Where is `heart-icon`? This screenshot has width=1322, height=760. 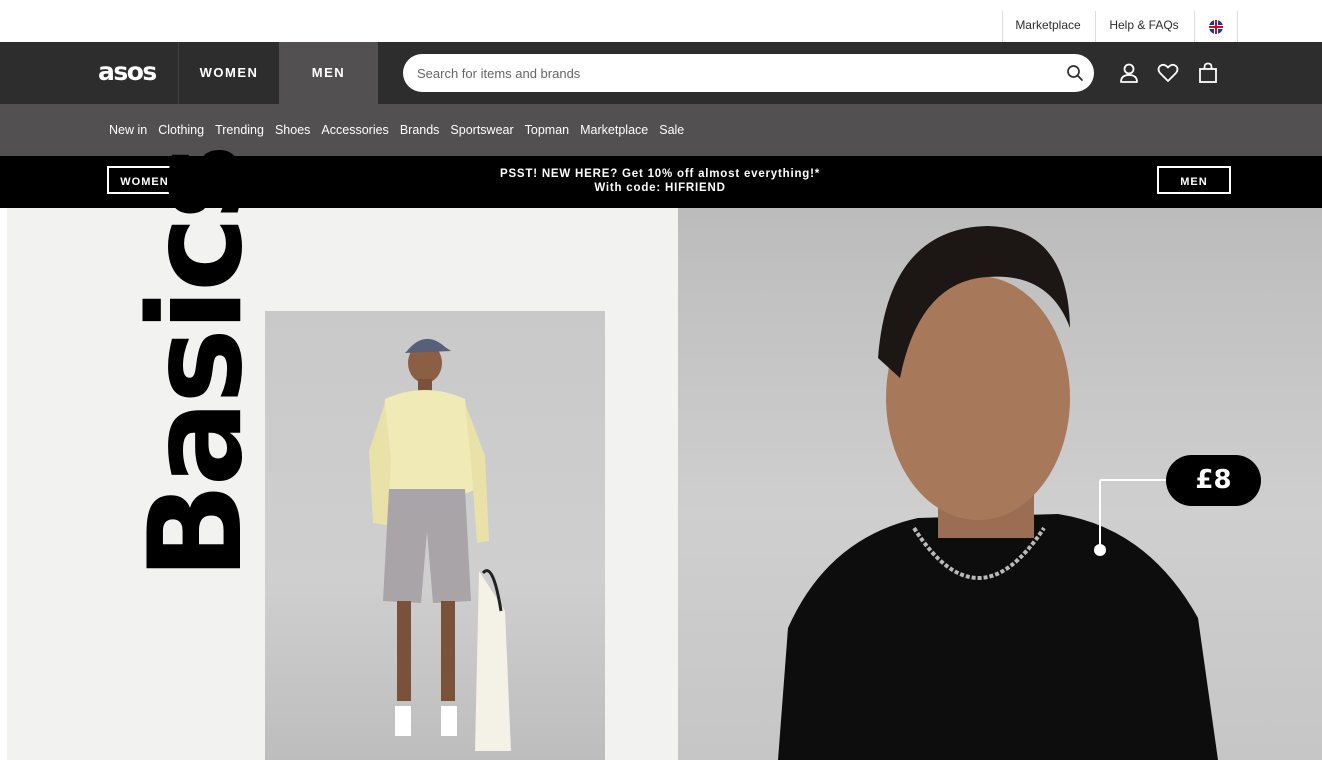
heart-icon is located at coordinates (1168, 72).